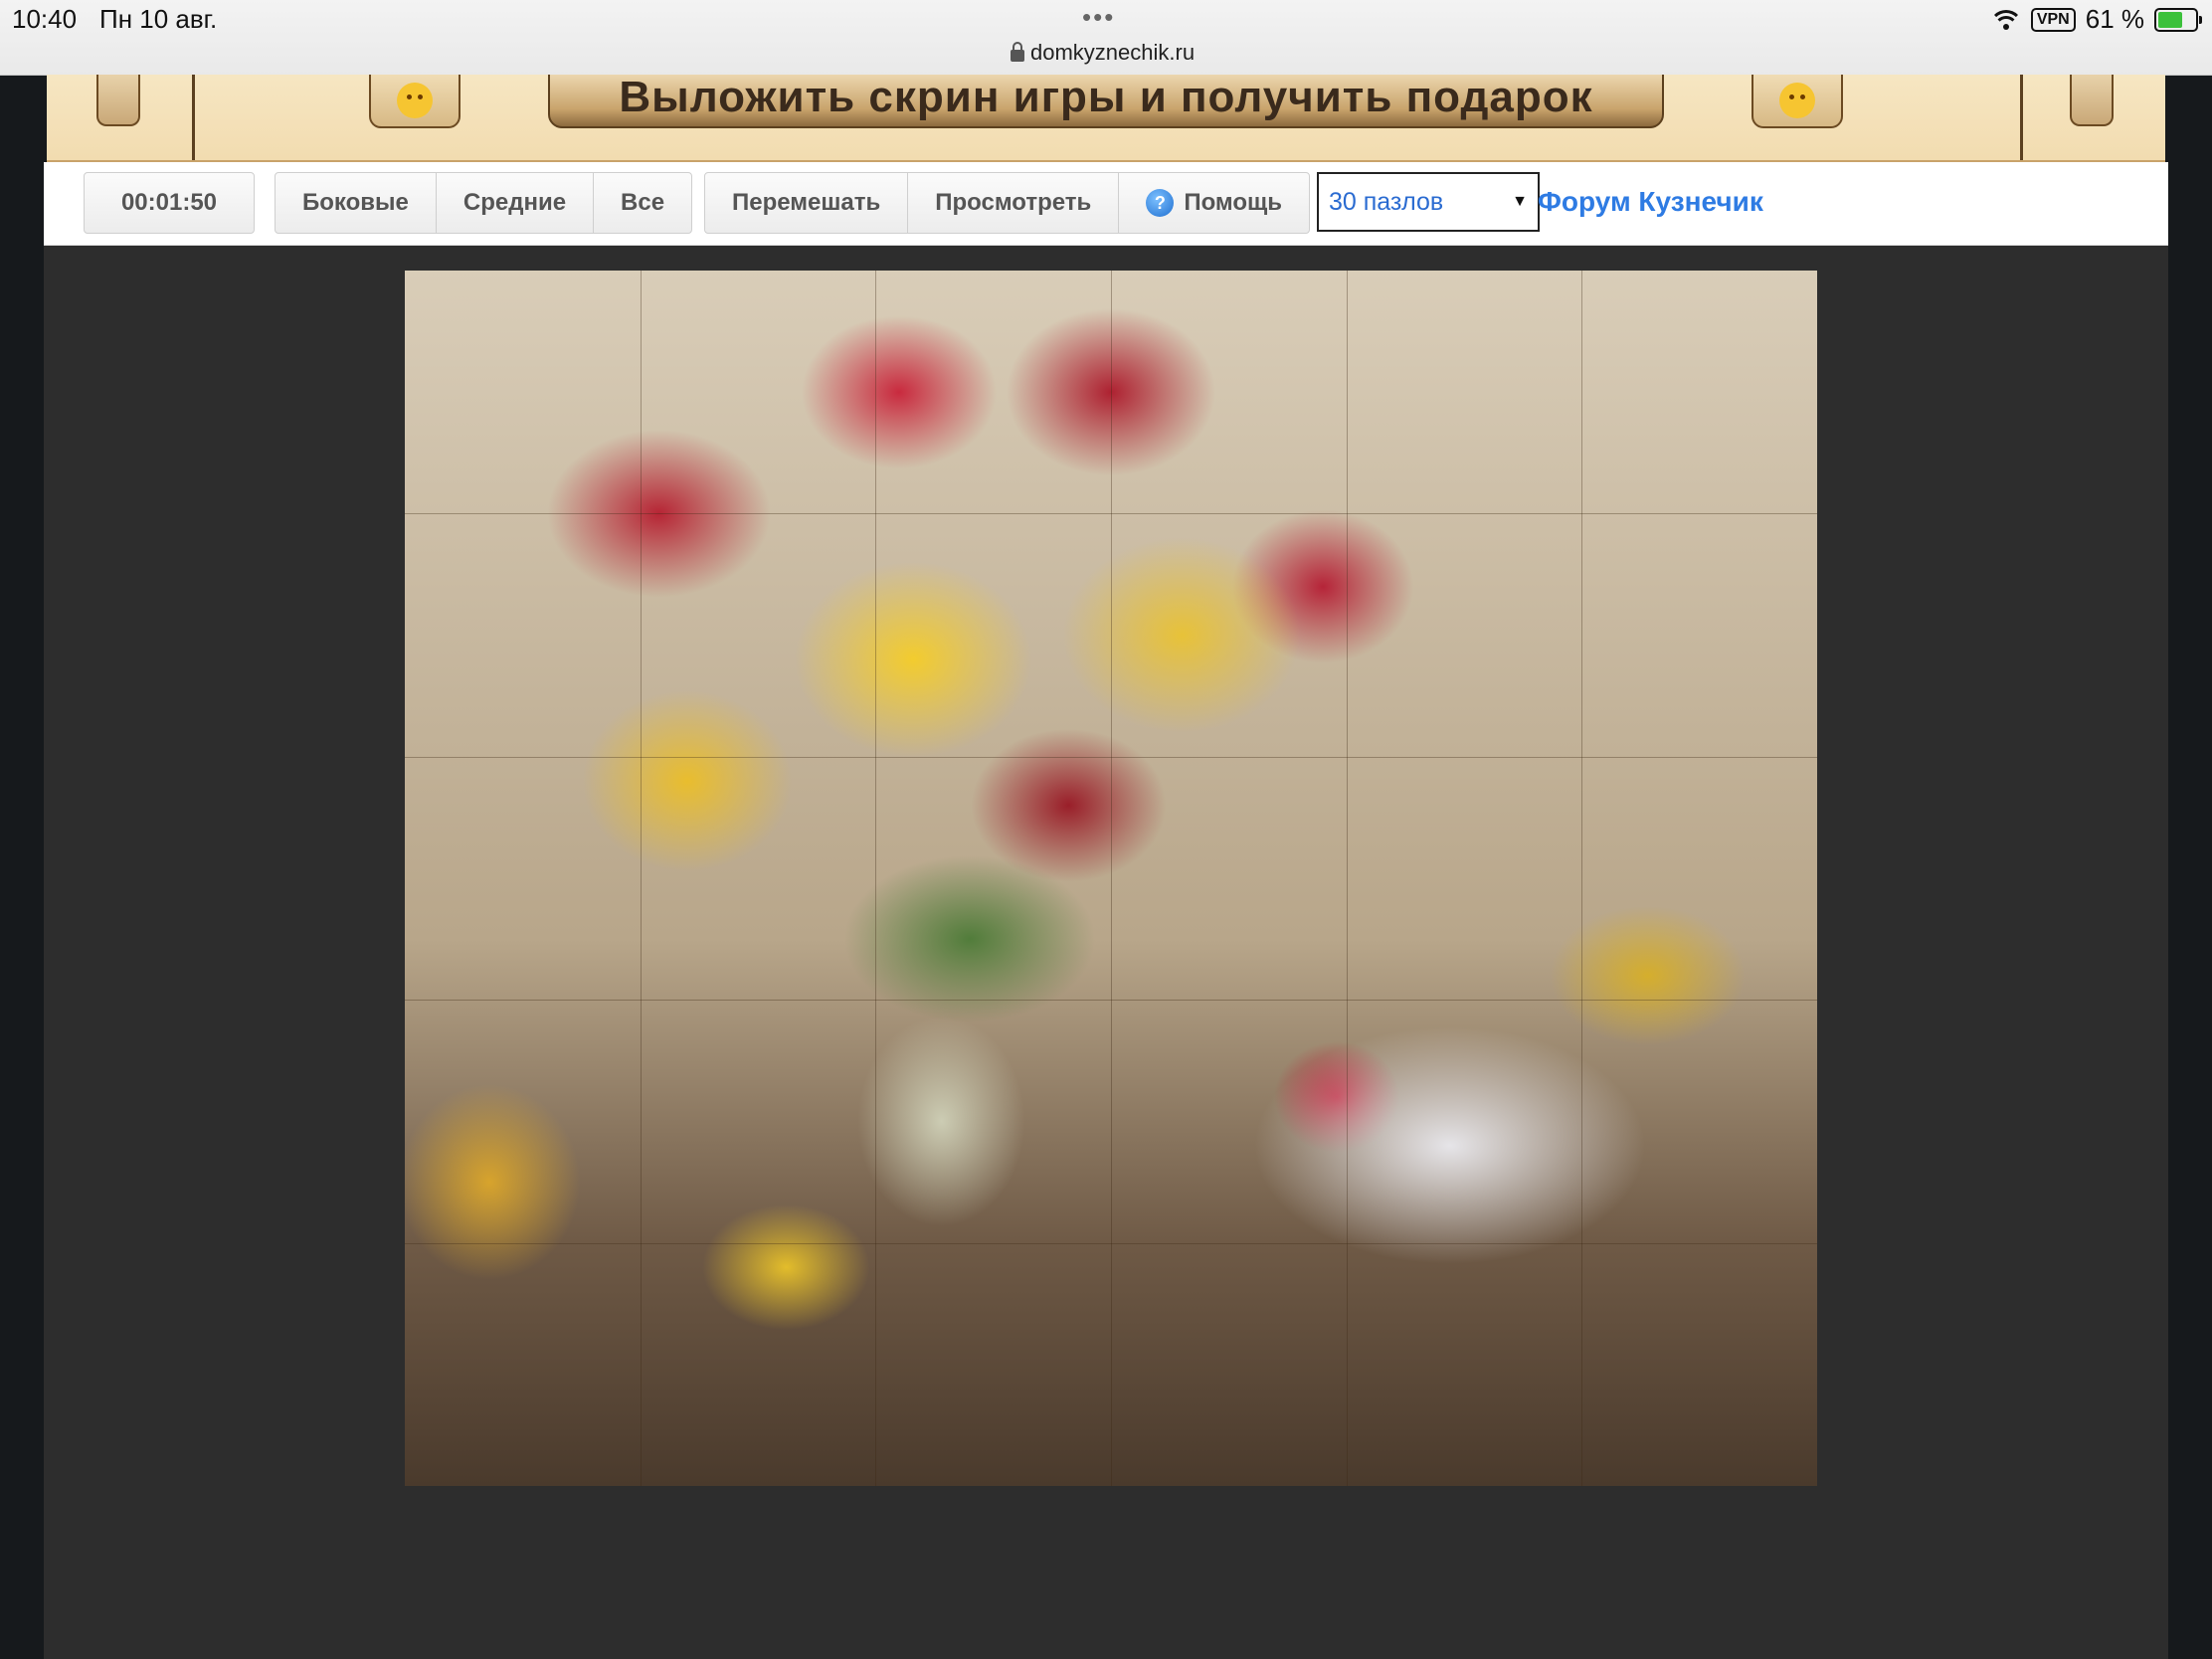 This screenshot has width=2212, height=1659. I want to click on piece-count-value: 30 пазлов, so click(1386, 201).